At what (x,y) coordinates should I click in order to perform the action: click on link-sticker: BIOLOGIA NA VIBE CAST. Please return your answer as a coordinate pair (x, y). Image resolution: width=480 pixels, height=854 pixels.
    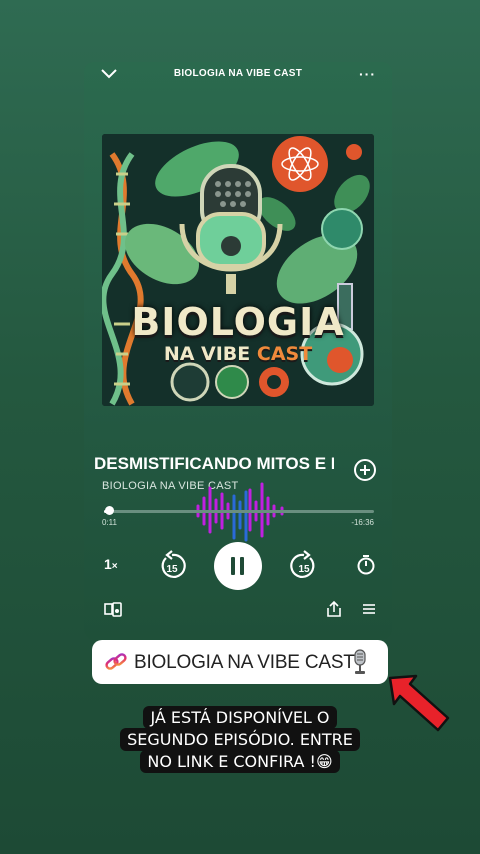
    Looking at the image, I should click on (240, 662).